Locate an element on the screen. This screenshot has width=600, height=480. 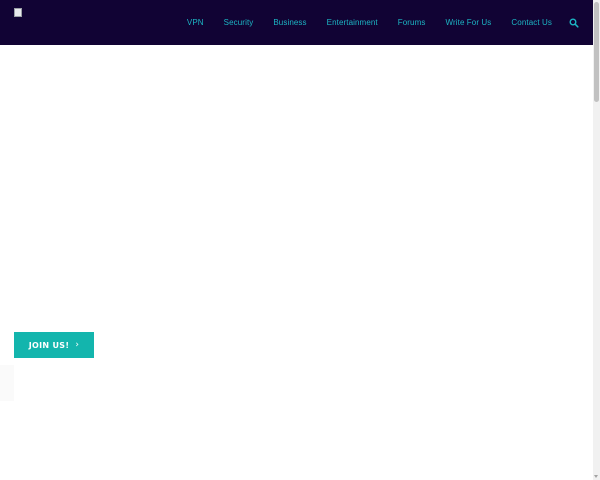
broken-image-icon is located at coordinates (18, 12).